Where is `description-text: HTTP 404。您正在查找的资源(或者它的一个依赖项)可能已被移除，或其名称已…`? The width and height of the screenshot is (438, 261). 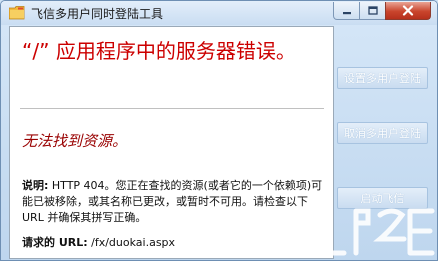 description-text: HTTP 404。您正在查找的资源(或者它的一个依赖项)可能已被移除，或其名称已… is located at coordinates (172, 201).